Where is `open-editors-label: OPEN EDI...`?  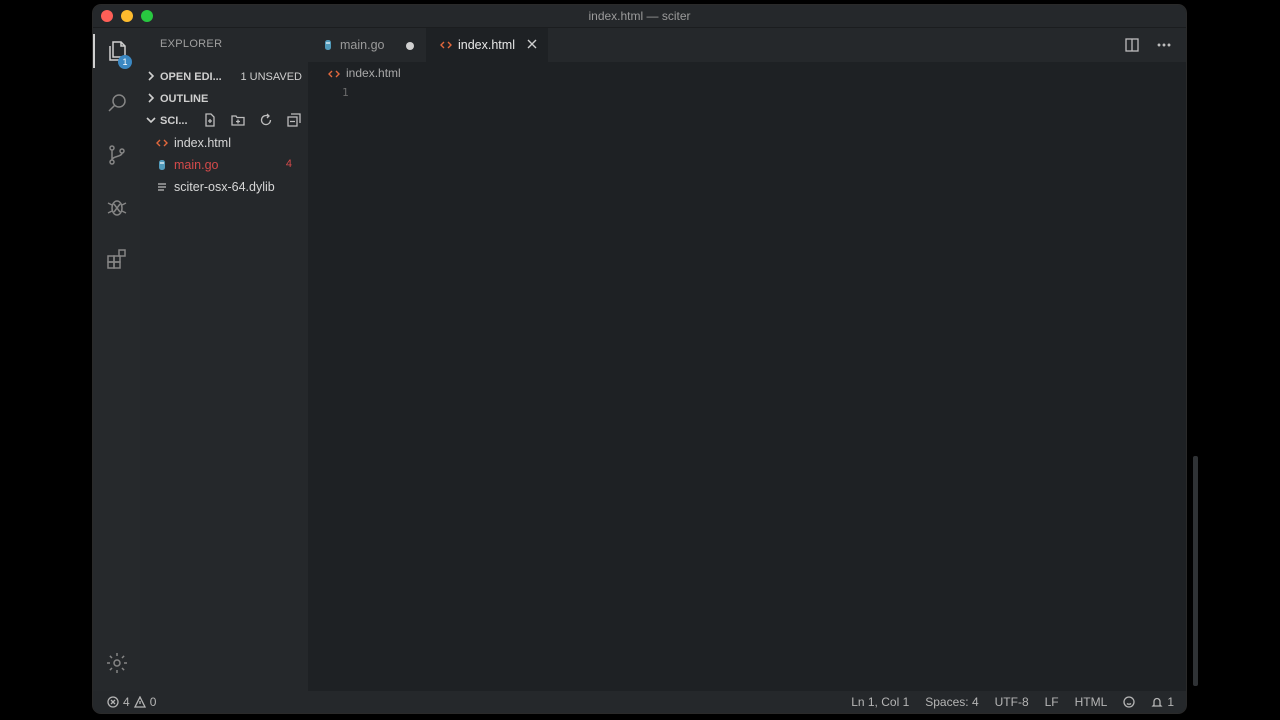 open-editors-label: OPEN EDI... is located at coordinates (191, 77).